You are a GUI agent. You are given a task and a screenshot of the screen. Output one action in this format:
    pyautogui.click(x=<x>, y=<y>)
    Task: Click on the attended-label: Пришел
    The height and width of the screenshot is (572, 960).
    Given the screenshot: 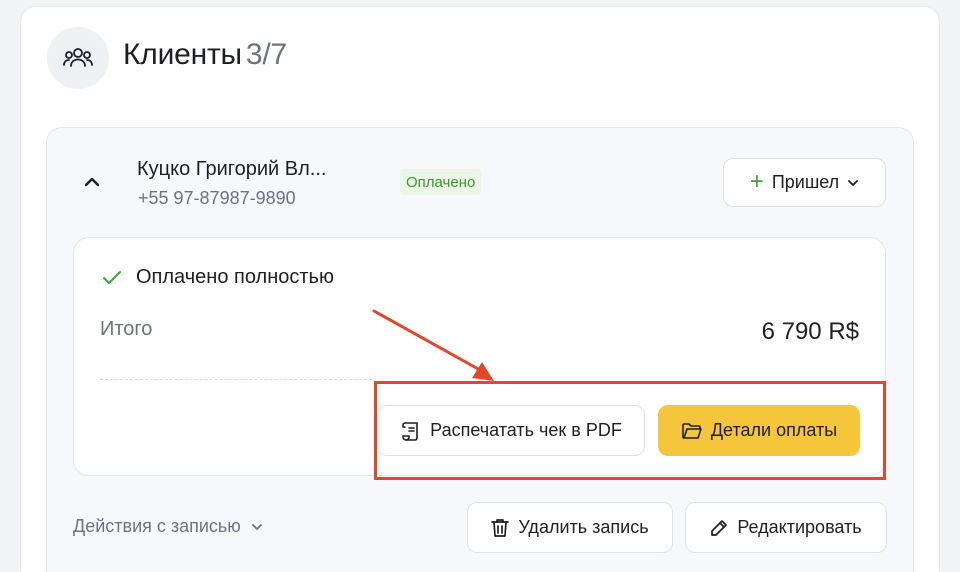 What is the action you would take?
    pyautogui.click(x=805, y=182)
    